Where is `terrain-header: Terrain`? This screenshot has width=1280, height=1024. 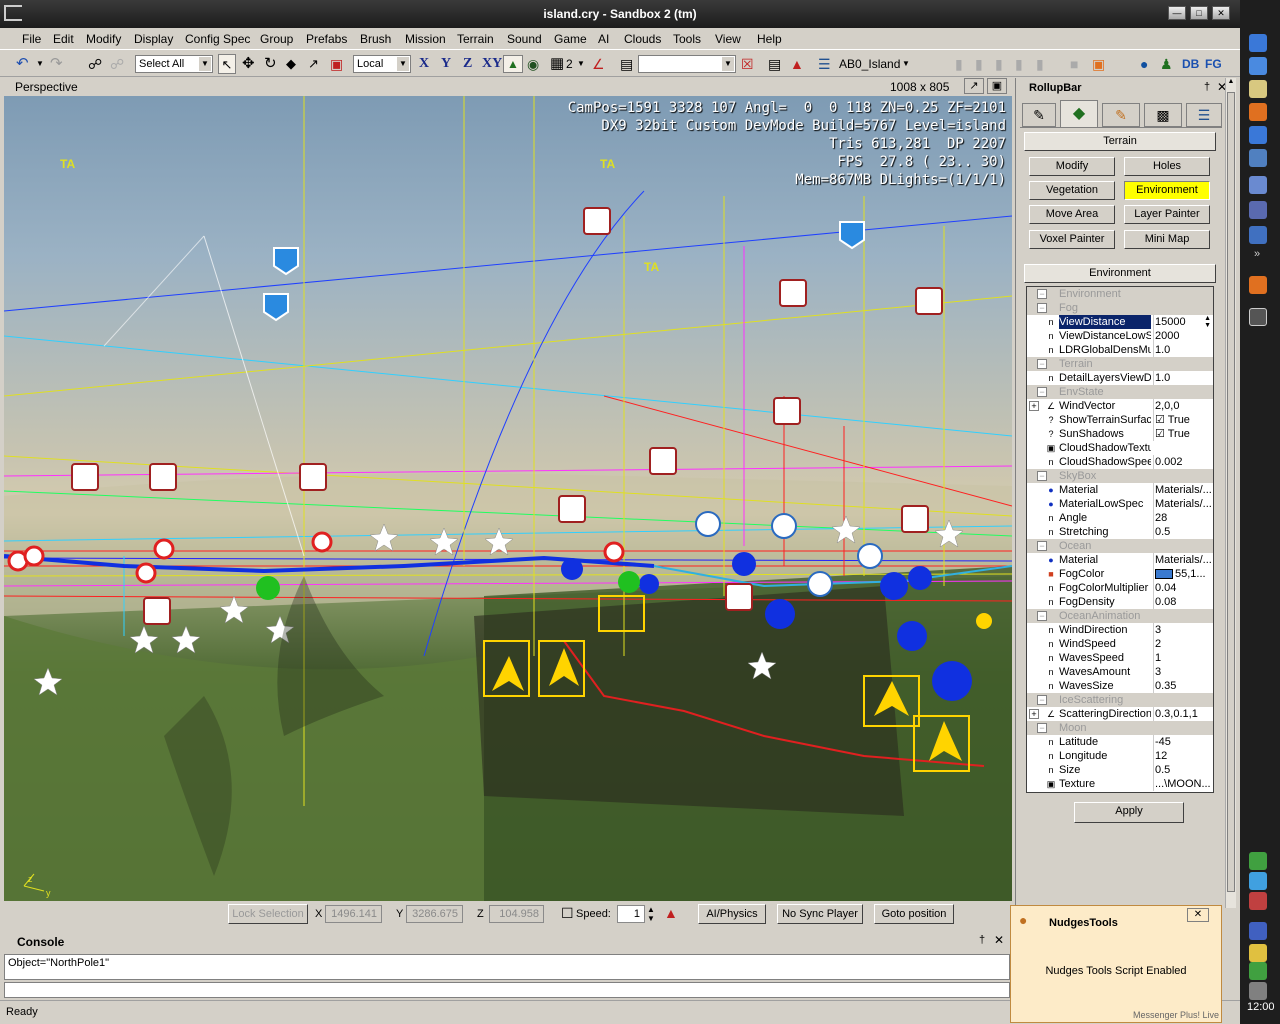 terrain-header: Terrain is located at coordinates (1120, 141).